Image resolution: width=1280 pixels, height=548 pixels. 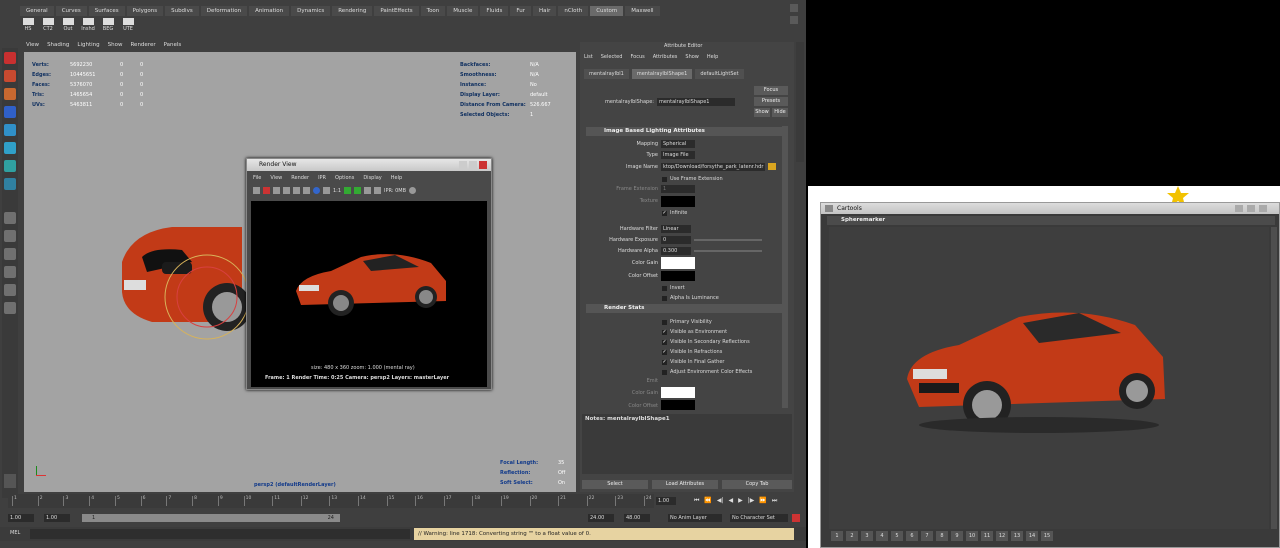 What do you see at coordinates (794, 8) in the screenshot?
I see `window-restore-icon` at bounding box center [794, 8].